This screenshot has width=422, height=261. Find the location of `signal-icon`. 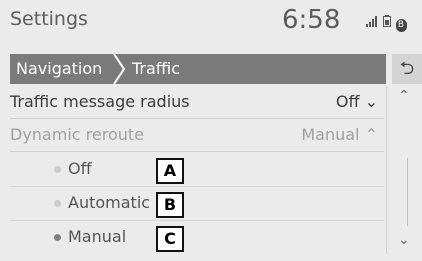

signal-icon is located at coordinates (372, 23).